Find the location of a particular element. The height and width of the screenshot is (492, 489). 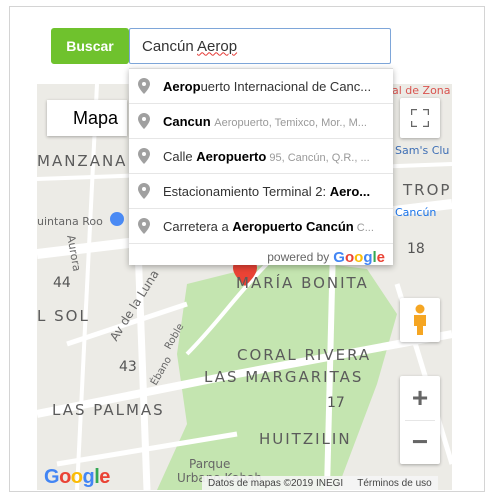

map-label-coral-rivera: CORAL RIVERA is located at coordinates (304, 355).